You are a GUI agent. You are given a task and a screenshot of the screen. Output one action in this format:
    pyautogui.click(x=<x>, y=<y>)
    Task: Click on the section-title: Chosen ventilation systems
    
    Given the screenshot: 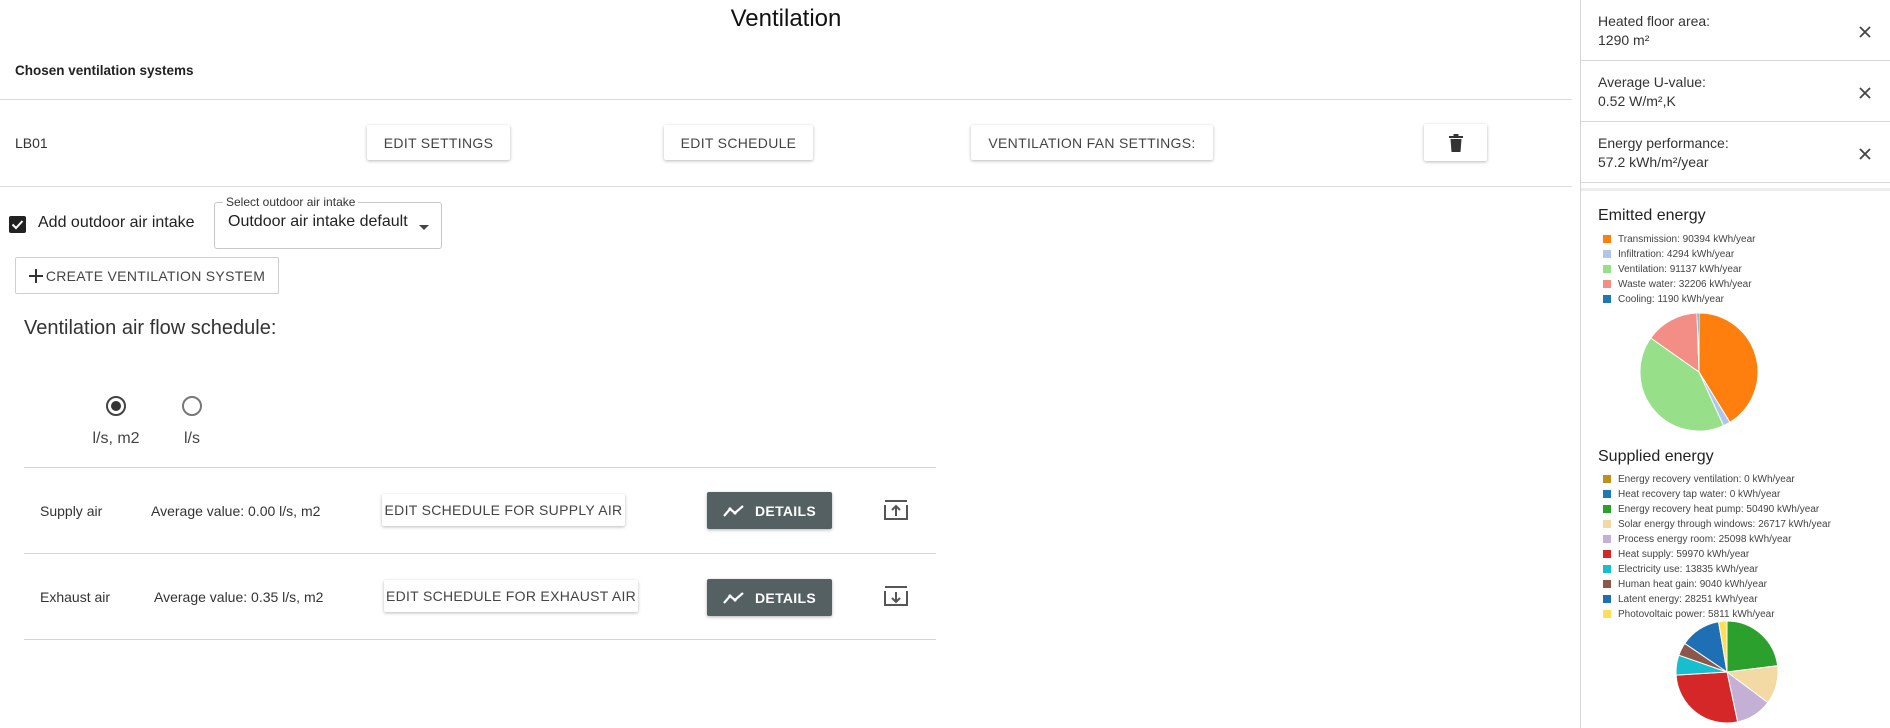 What is the action you would take?
    pyautogui.click(x=104, y=70)
    